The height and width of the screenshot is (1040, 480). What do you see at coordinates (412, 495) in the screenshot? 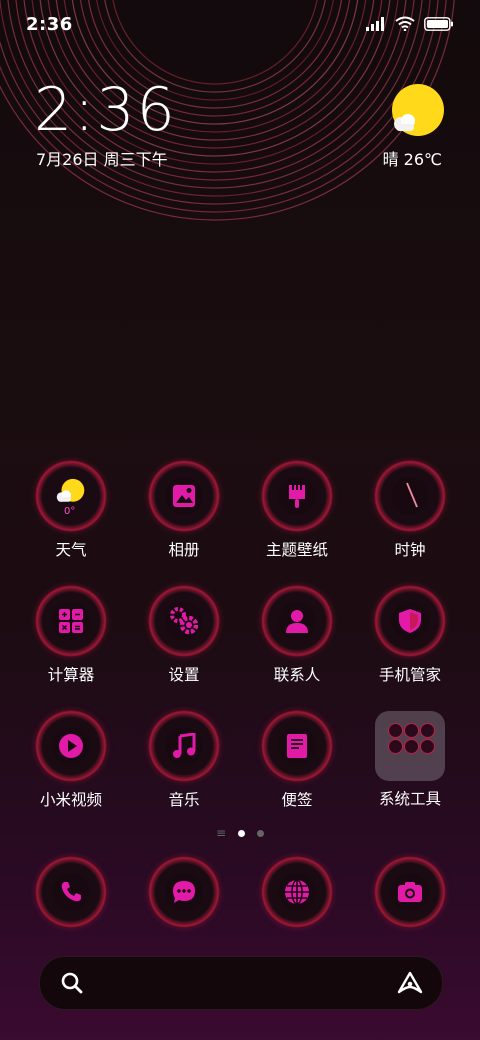
I see `clock-icon` at bounding box center [412, 495].